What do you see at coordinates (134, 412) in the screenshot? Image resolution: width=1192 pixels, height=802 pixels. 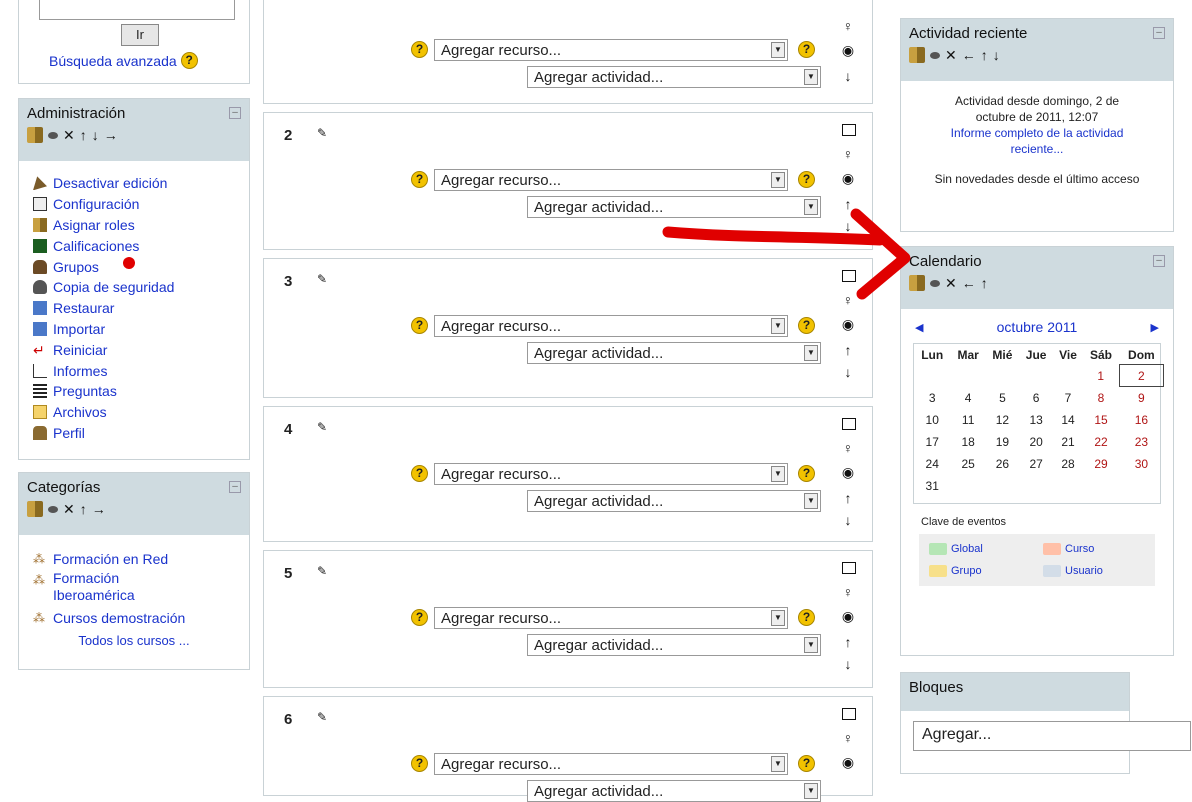 I see `admin-item-archivos: Archivos` at bounding box center [134, 412].